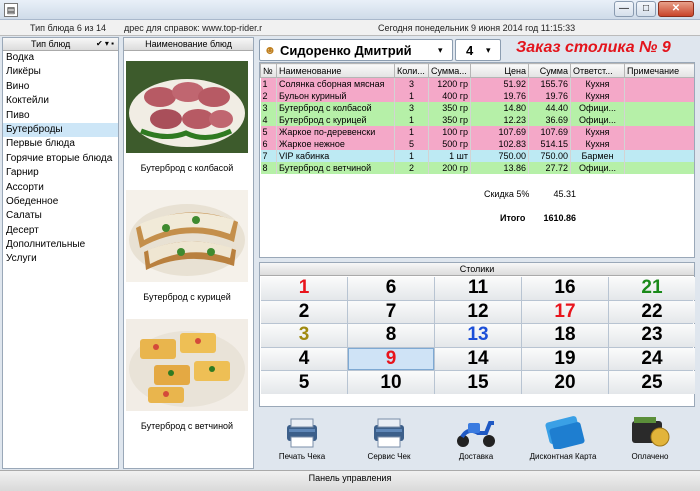 The width and height of the screenshot is (700, 491). I want to click on table-button: 6, so click(391, 288).